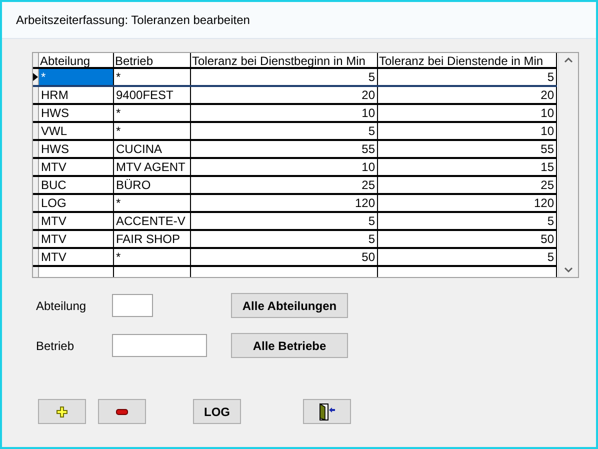 This screenshot has height=449, width=598. Describe the element at coordinates (152, 60) in the screenshot. I see `column-header: Betrieb` at that location.